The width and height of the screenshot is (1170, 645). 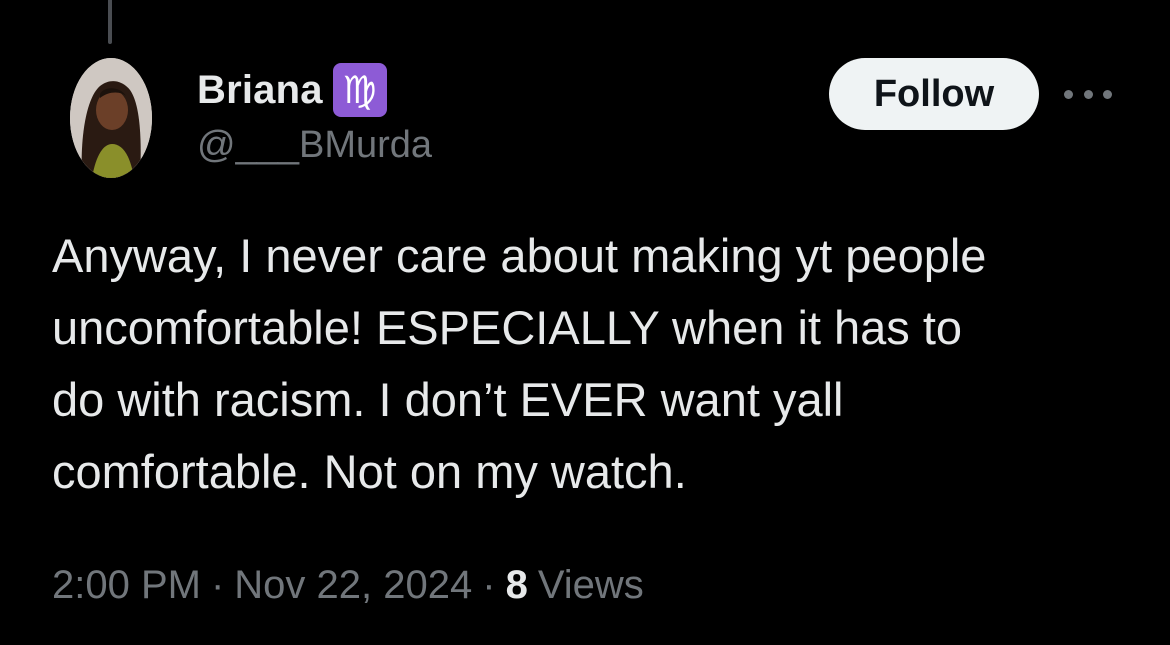 What do you see at coordinates (591, 585) in the screenshot?
I see `views-label: Views` at bounding box center [591, 585].